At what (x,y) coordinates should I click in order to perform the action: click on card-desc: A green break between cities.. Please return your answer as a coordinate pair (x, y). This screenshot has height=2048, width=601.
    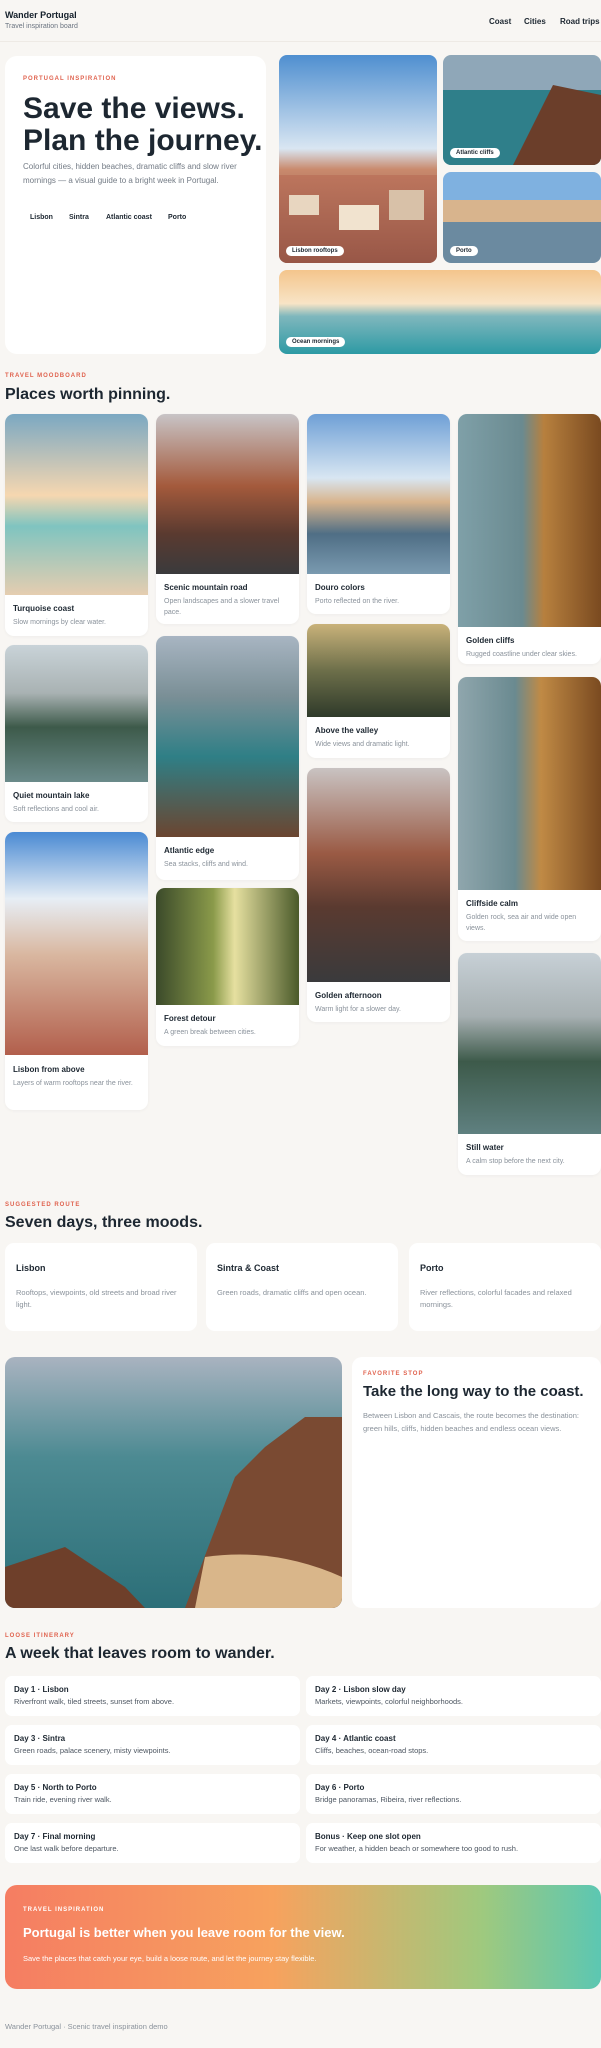
    Looking at the image, I should click on (210, 1032).